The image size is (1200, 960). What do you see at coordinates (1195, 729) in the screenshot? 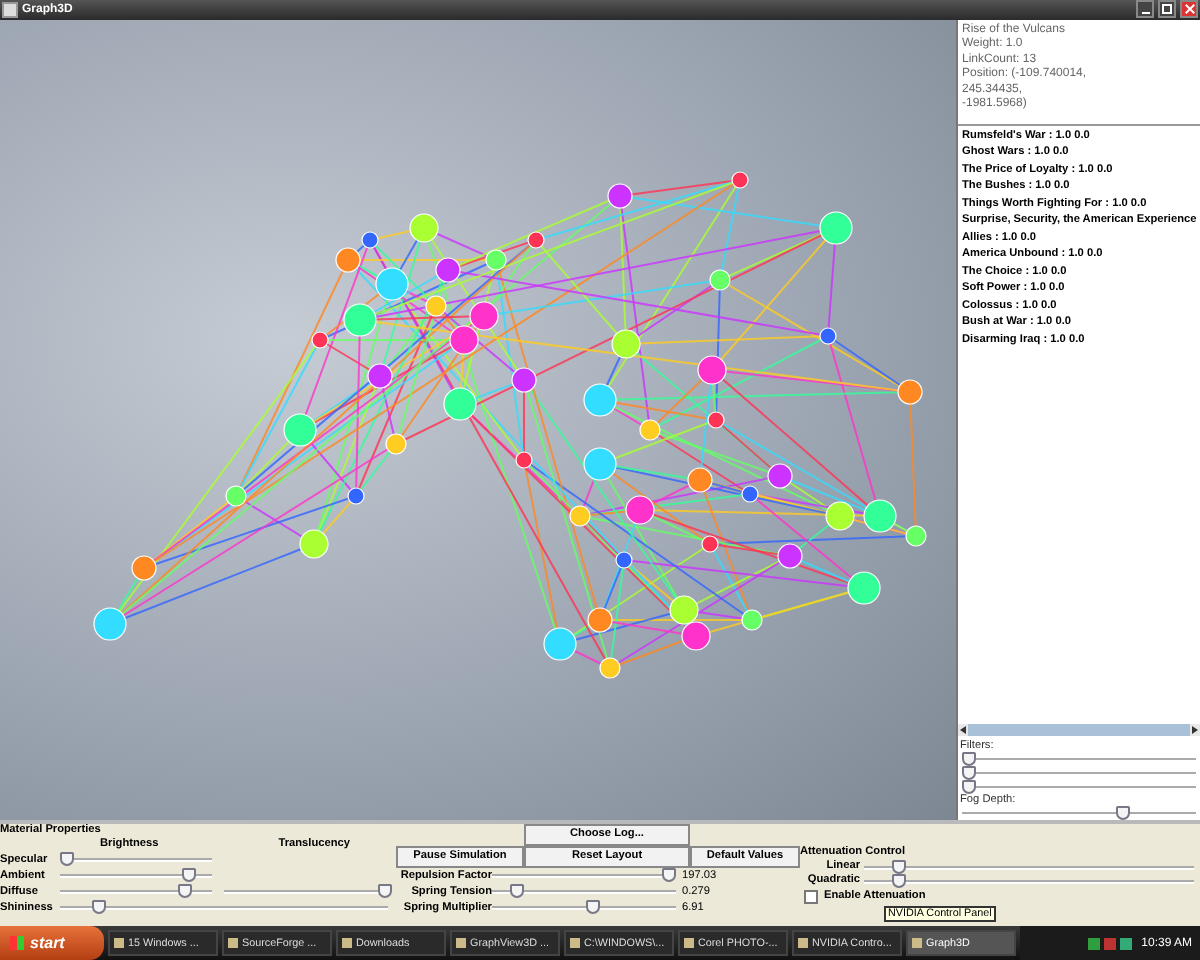
I see `scroll-right-icon` at bounding box center [1195, 729].